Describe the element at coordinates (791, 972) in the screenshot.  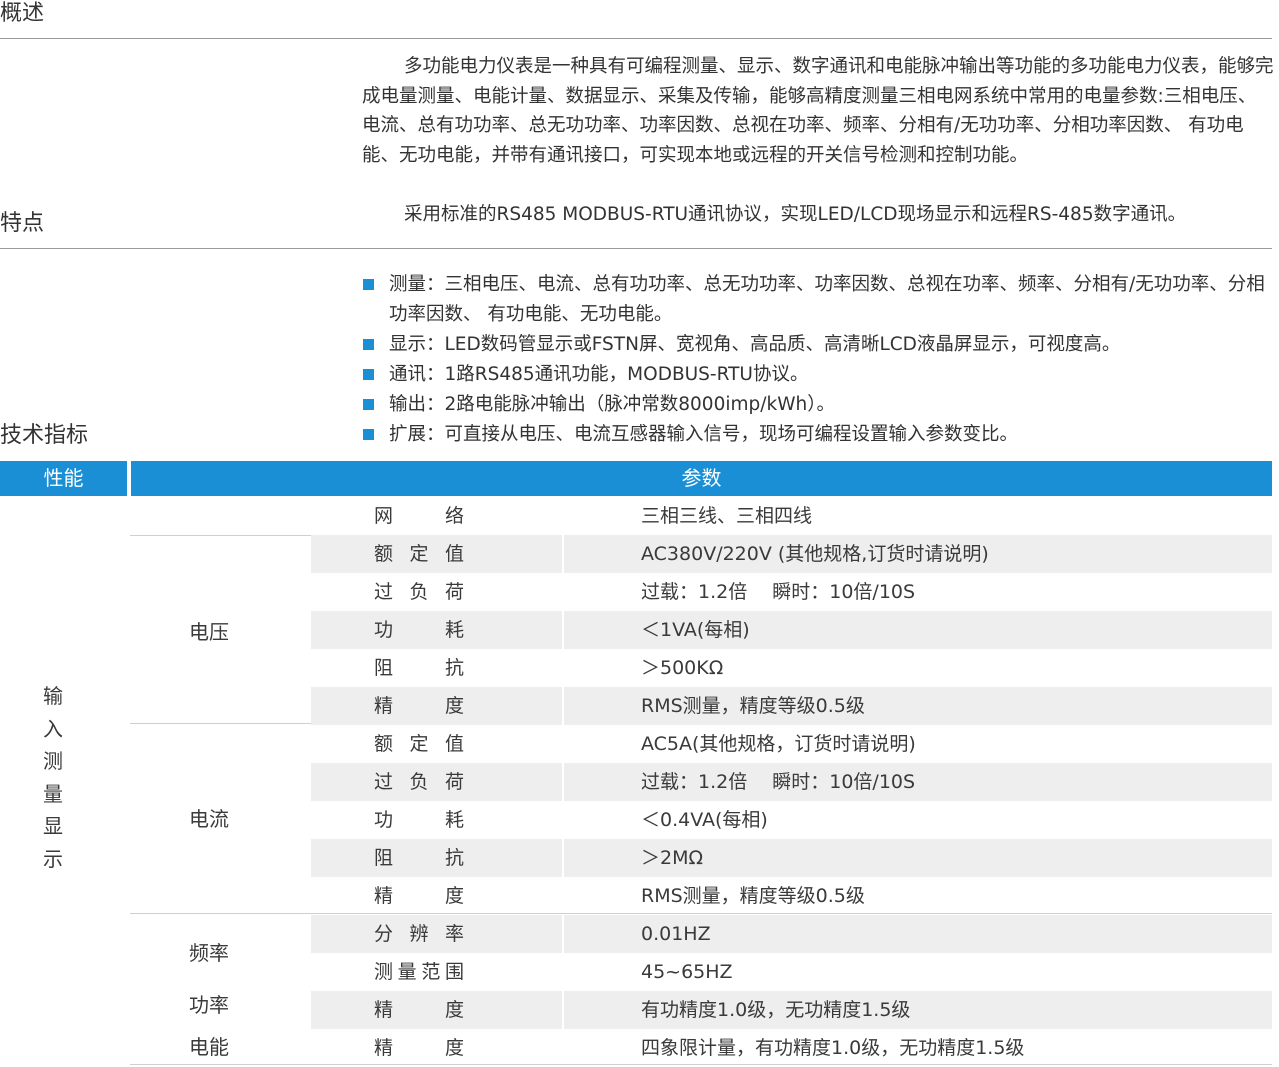
I see `table-row: 测量范围 45~65HZ` at that location.